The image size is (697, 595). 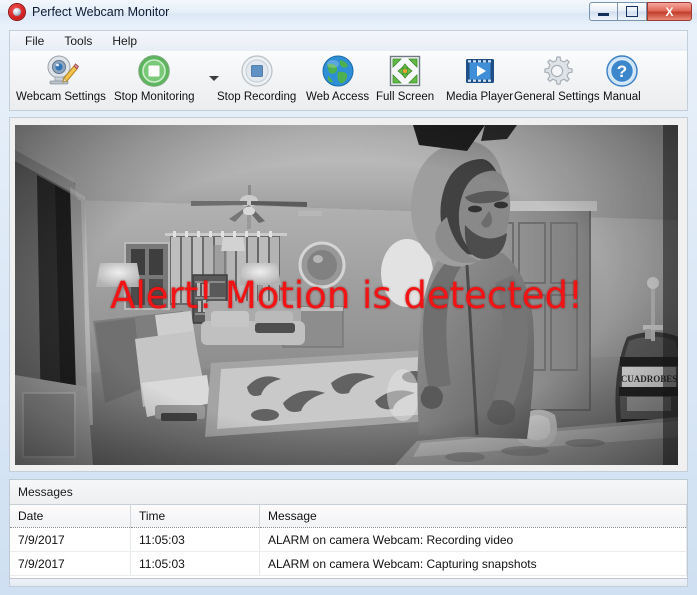 What do you see at coordinates (473, 516) in the screenshot?
I see `column-header-message: Message` at bounding box center [473, 516].